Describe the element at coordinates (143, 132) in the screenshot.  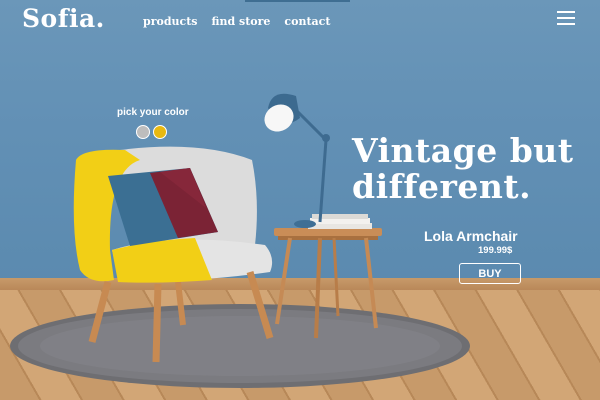
I see `color-swatch-gray` at that location.